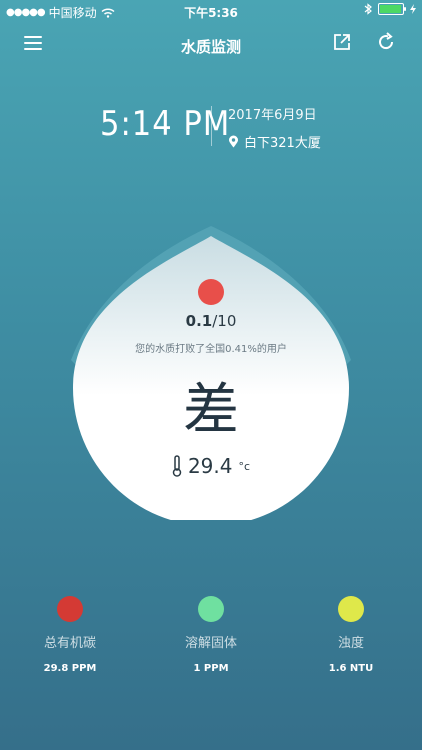  Describe the element at coordinates (69, 643) in the screenshot. I see `metric-name: 总有机碳` at that location.